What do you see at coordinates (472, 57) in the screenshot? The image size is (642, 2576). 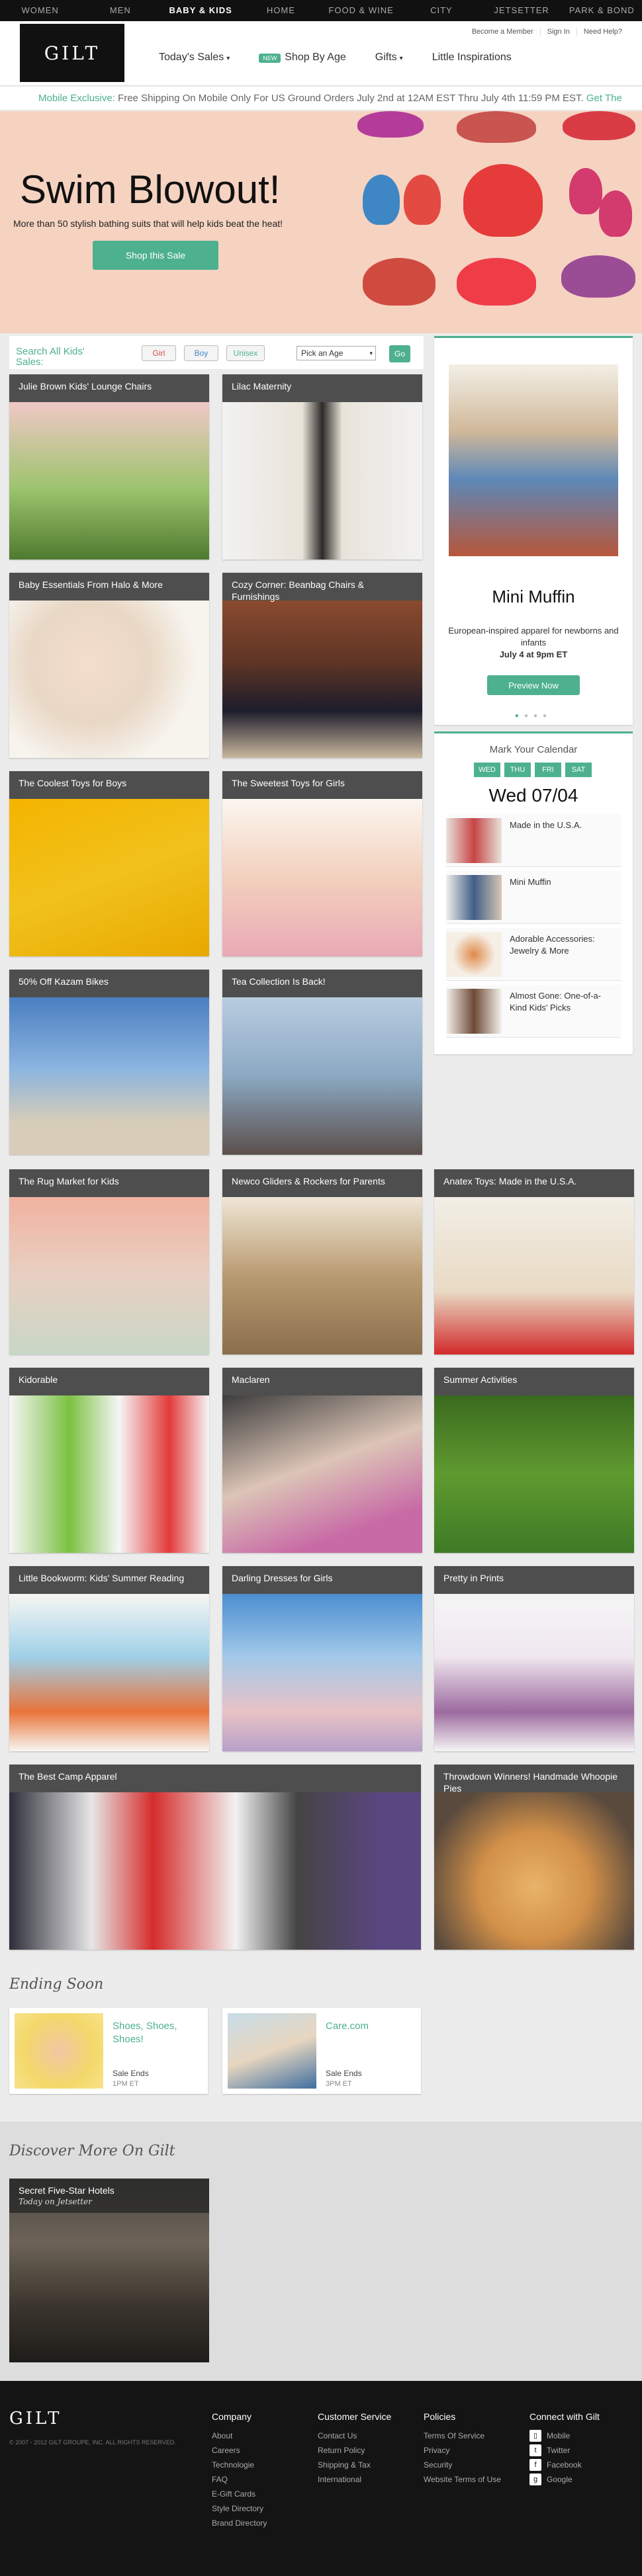 I see `little-inspirations-link: Little Inspirations` at bounding box center [472, 57].